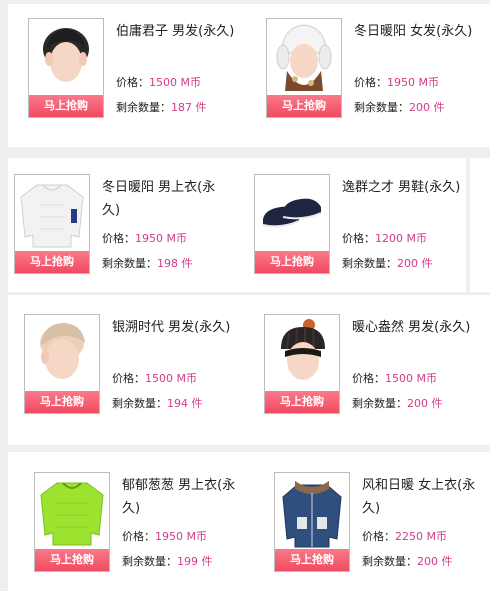  I want to click on product-price: 价格：2250 M币, so click(404, 536).